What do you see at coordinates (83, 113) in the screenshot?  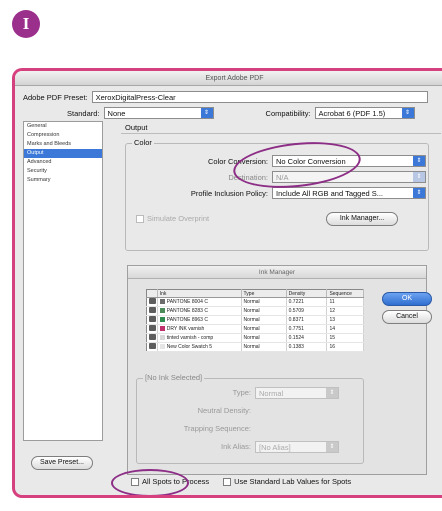 I see `standard-label: Standard:` at bounding box center [83, 113].